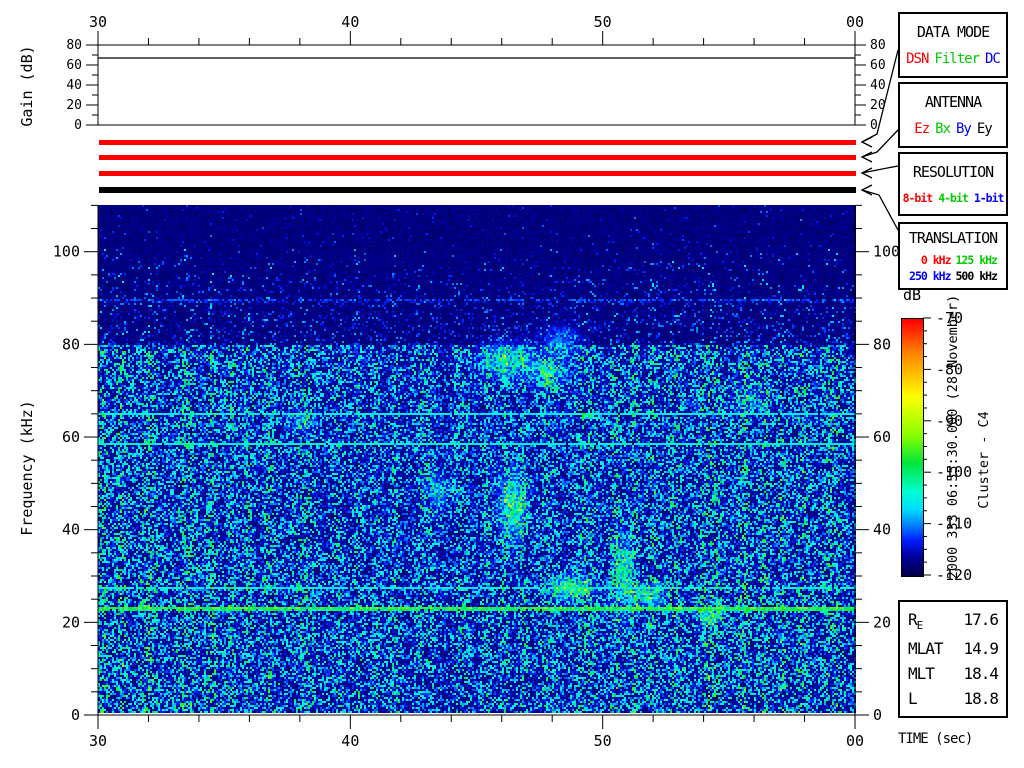 This screenshot has width=1024, height=768. What do you see at coordinates (953, 238) in the screenshot?
I see `translation-title: TRANSLATION` at bounding box center [953, 238].